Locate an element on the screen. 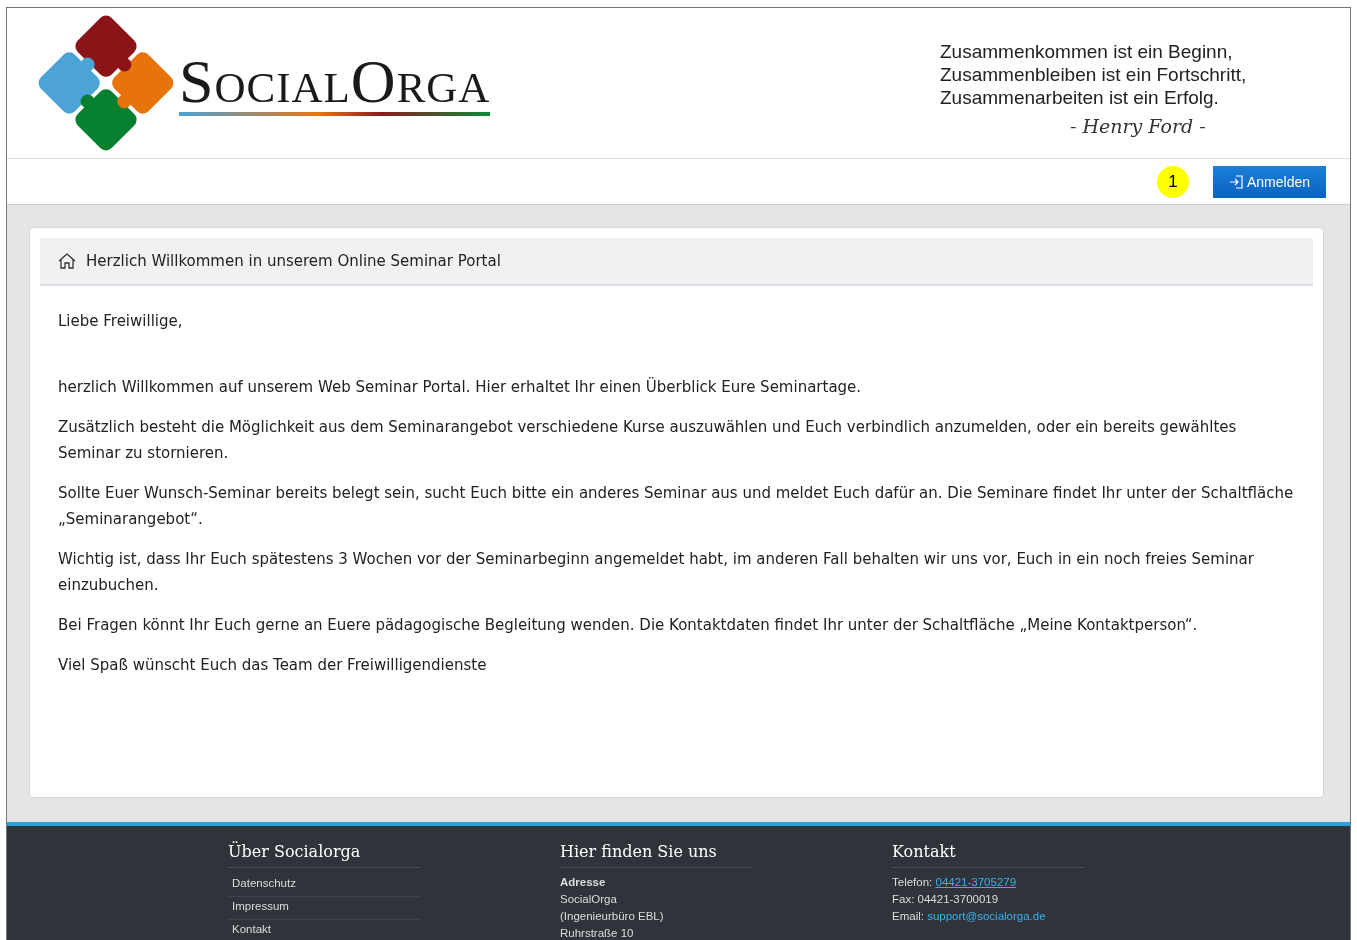 Image resolution: width=1357 pixels, height=940 pixels. login-button: Anmelden is located at coordinates (1269, 181).